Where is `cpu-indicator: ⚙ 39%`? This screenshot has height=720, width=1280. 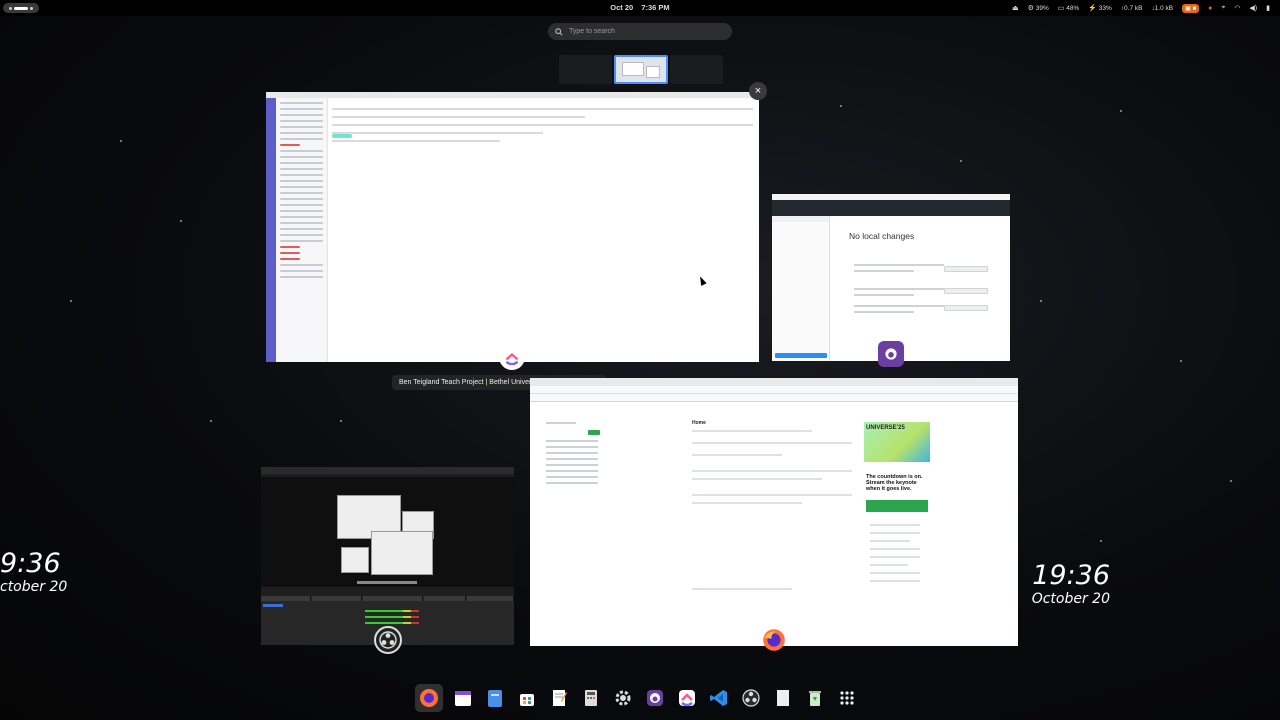 cpu-indicator: ⚙ 39% is located at coordinates (1038, 8).